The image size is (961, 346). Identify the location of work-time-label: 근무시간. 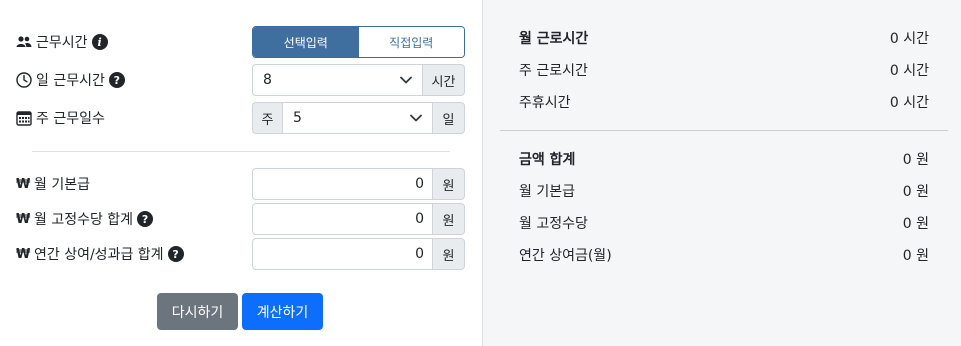
(62, 43).